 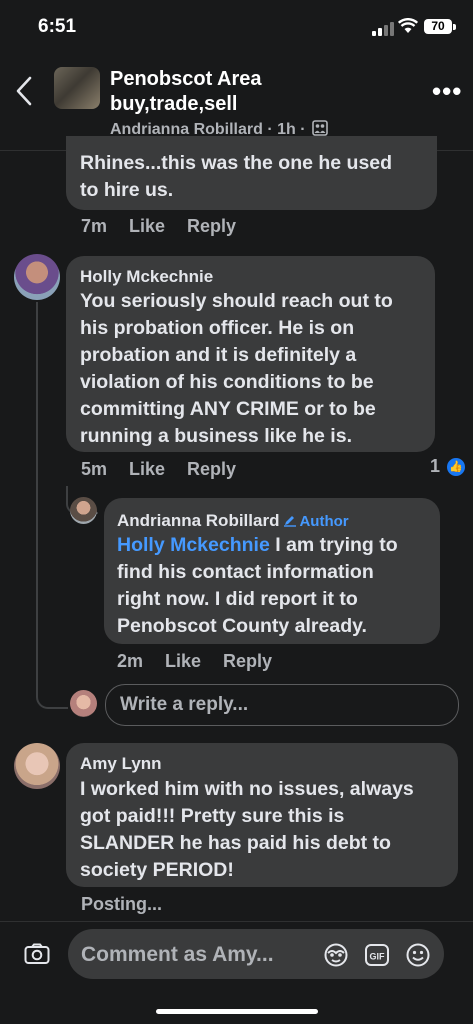 I want to click on pencil-icon, so click(x=290, y=521).